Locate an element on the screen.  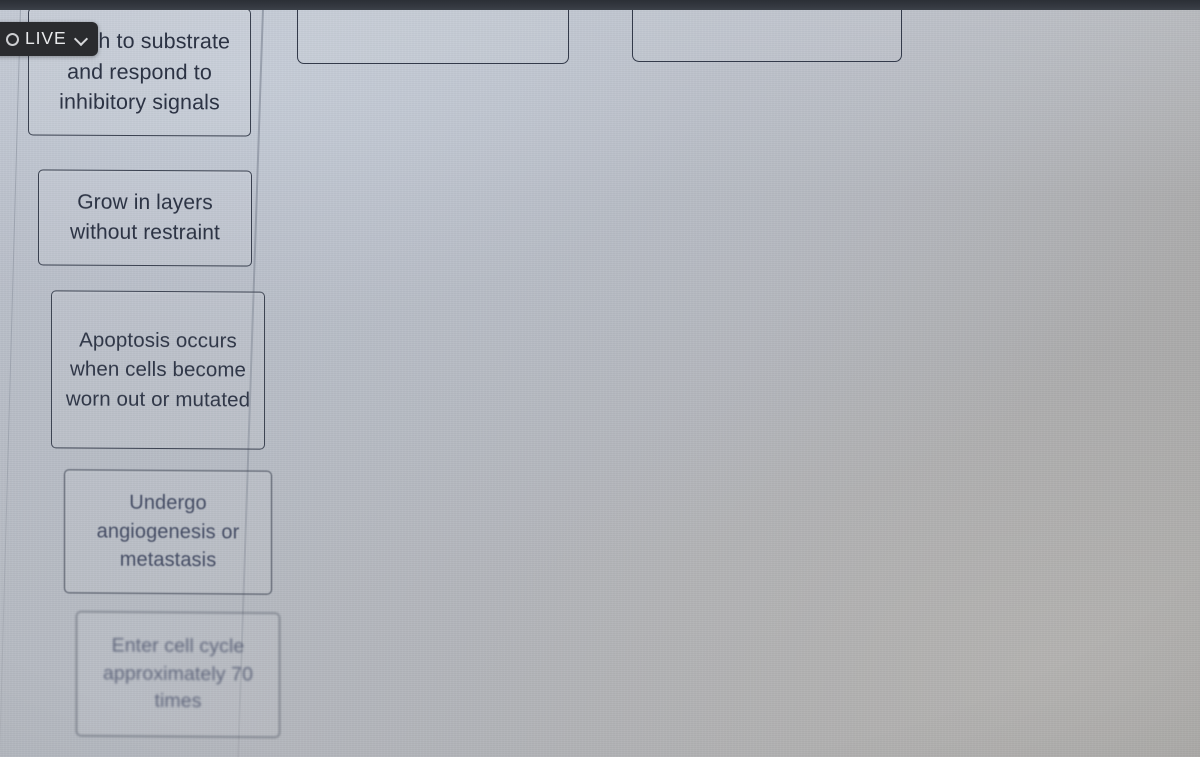
answer-tile-grow-in-layers: Grow in layers without restraint is located at coordinates (145, 218).